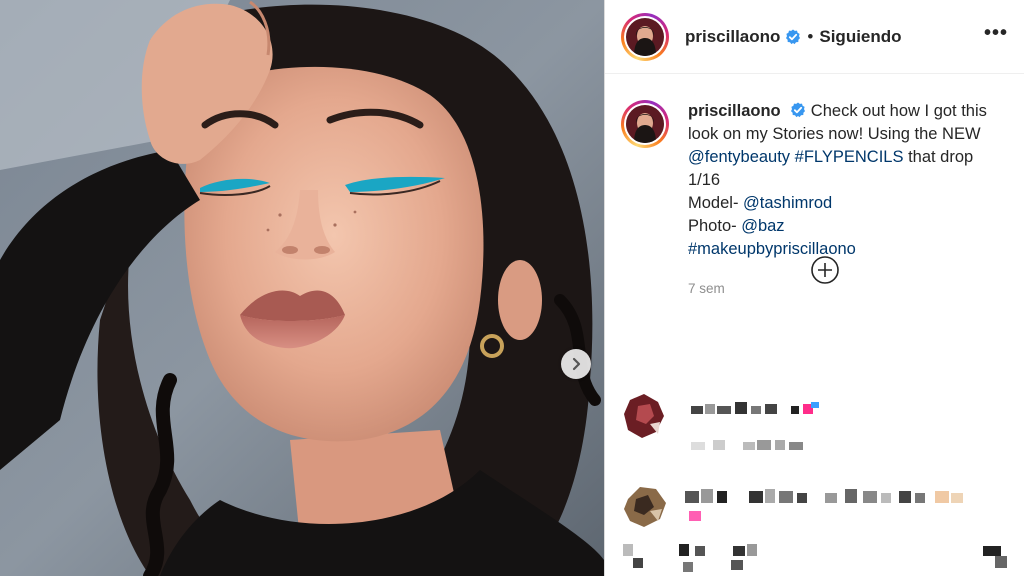  I want to click on more-options-icon: •••, so click(996, 33).